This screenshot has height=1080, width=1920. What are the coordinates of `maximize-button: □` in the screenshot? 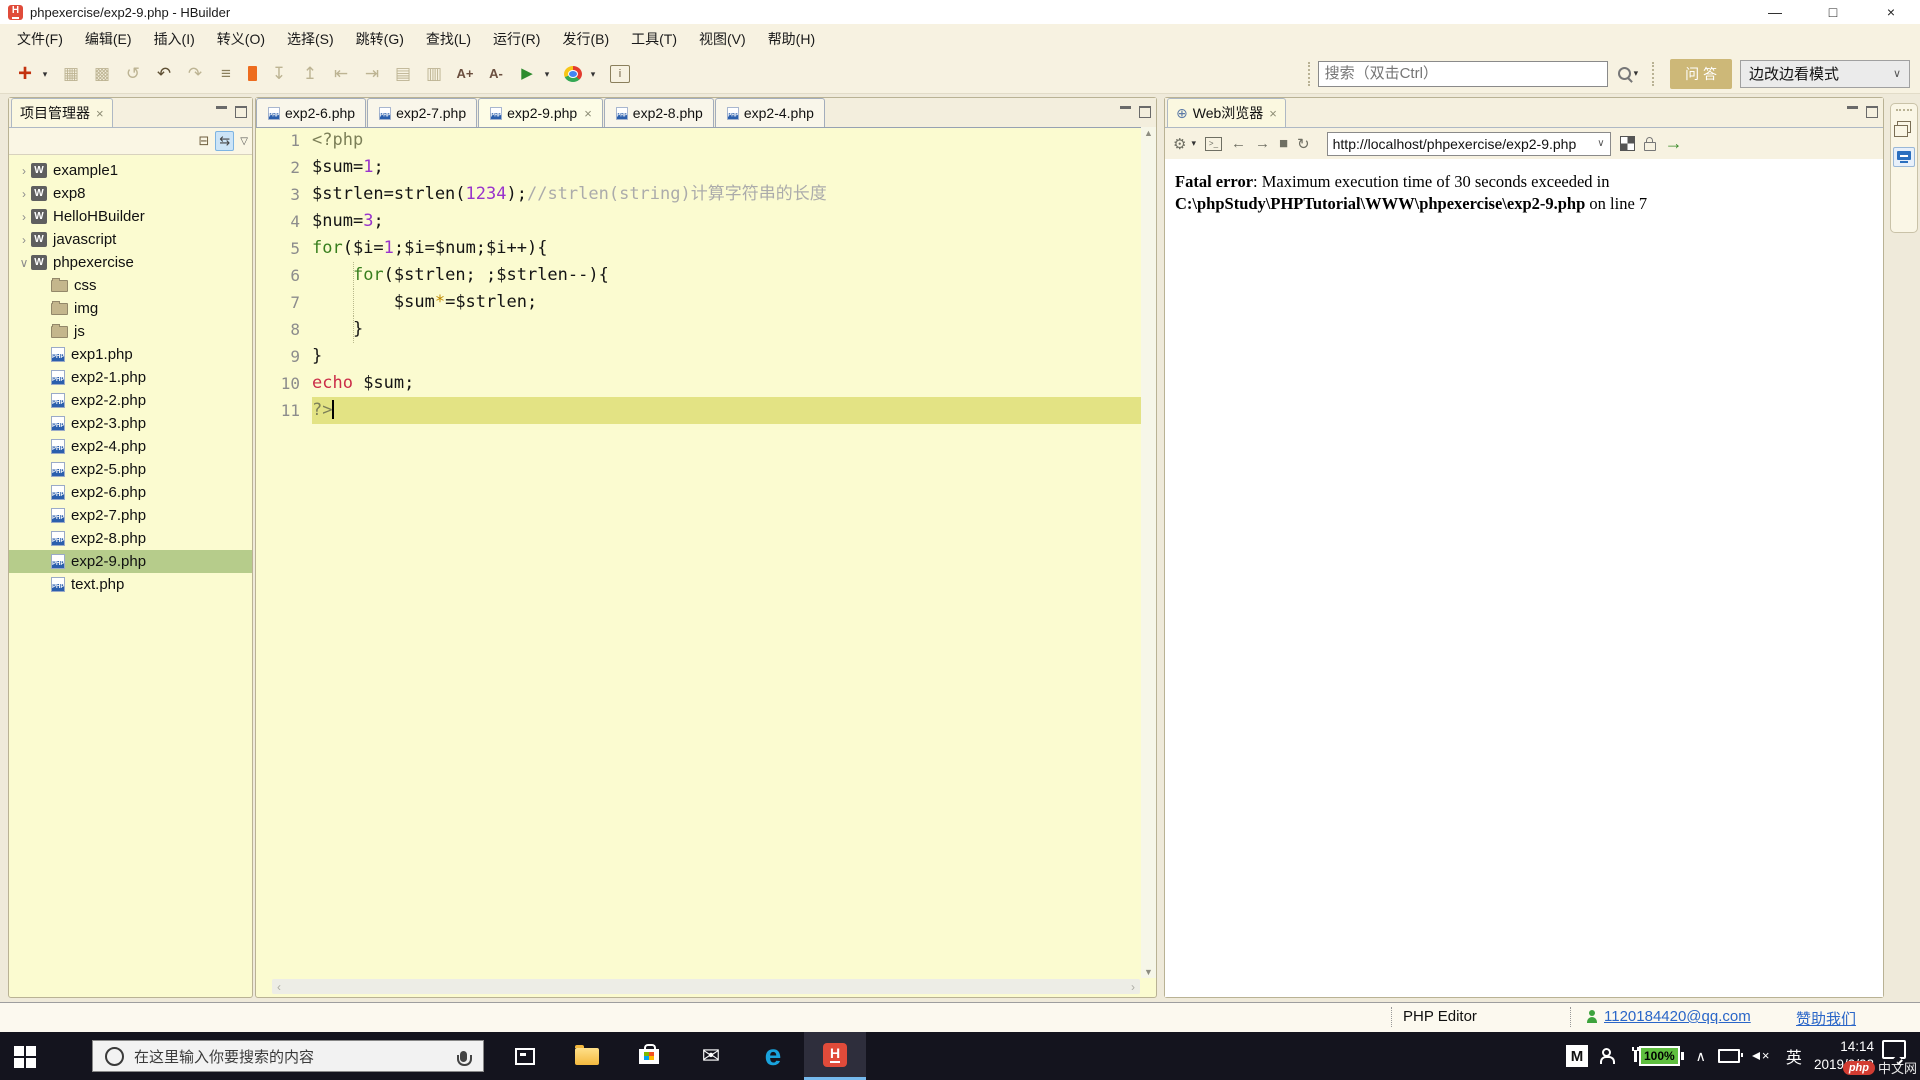 It's located at (1833, 12).